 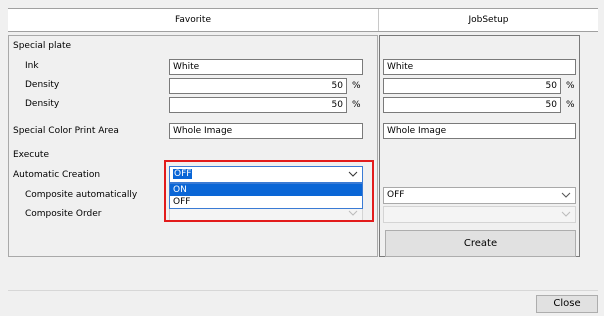 I want to click on automatic-creation-value: OFF, so click(x=183, y=174).